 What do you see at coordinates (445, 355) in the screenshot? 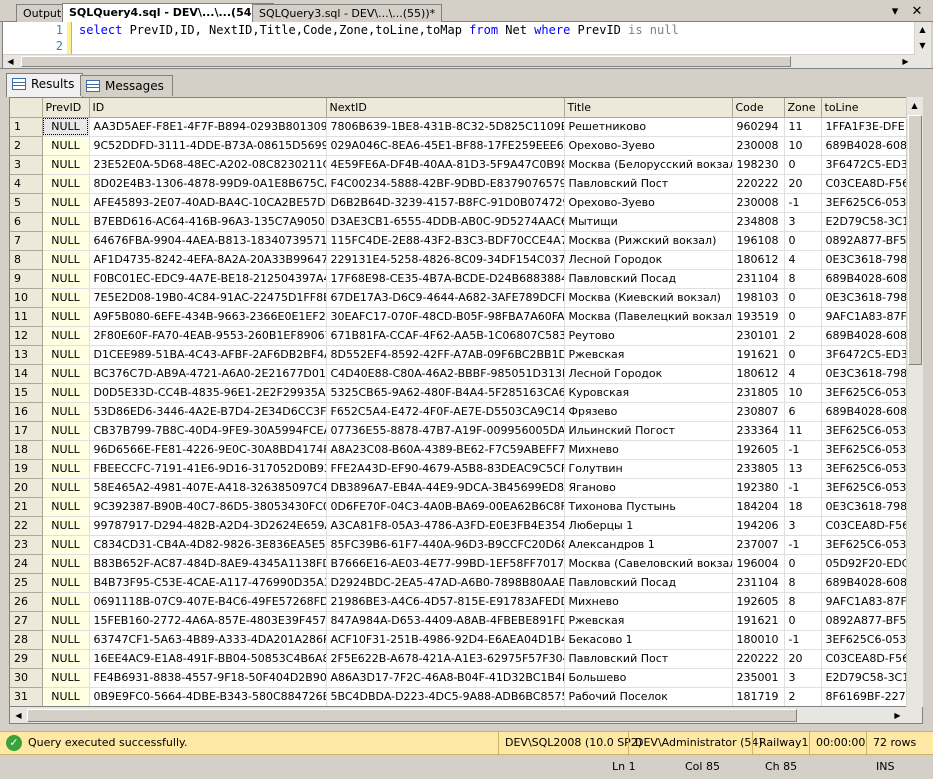
I see `cell-nextid: 8D552EF4-8592-42FF-A7AB-09F6BC2BB1D6` at bounding box center [445, 355].